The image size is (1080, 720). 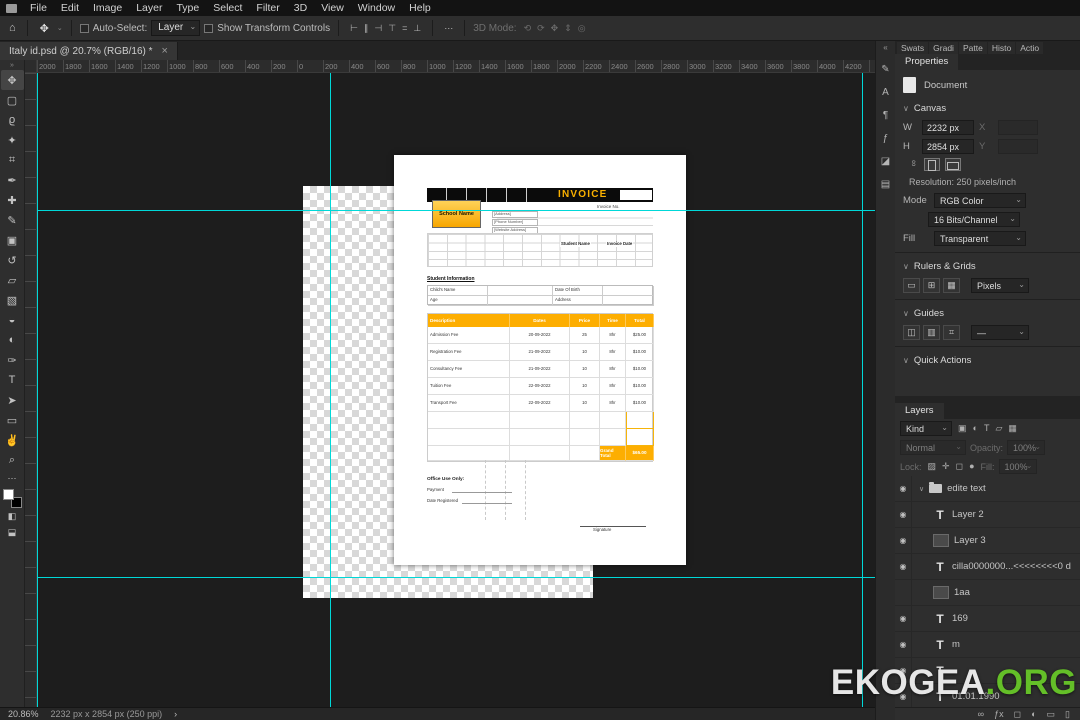 I want to click on link-layers-icon: ∞, so click(x=981, y=714).